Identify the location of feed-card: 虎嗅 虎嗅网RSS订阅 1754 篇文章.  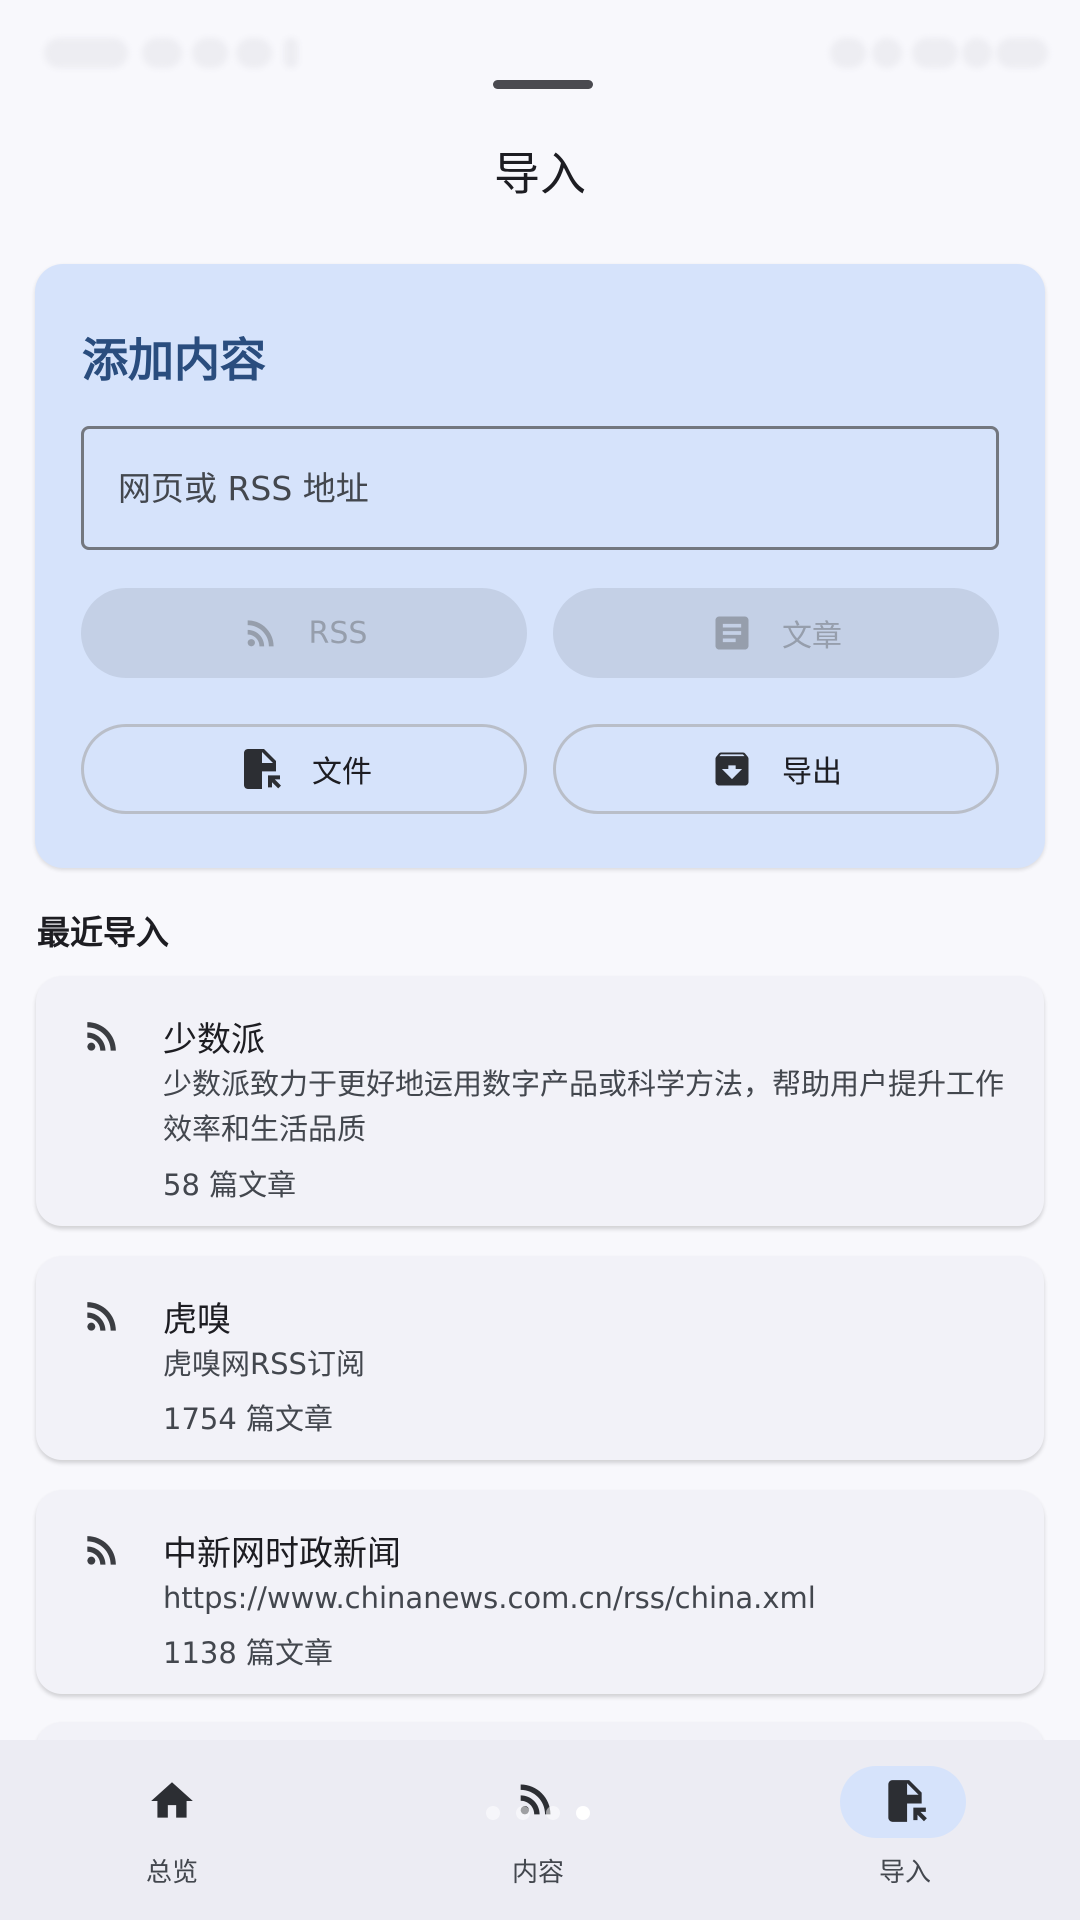
(540, 1358).